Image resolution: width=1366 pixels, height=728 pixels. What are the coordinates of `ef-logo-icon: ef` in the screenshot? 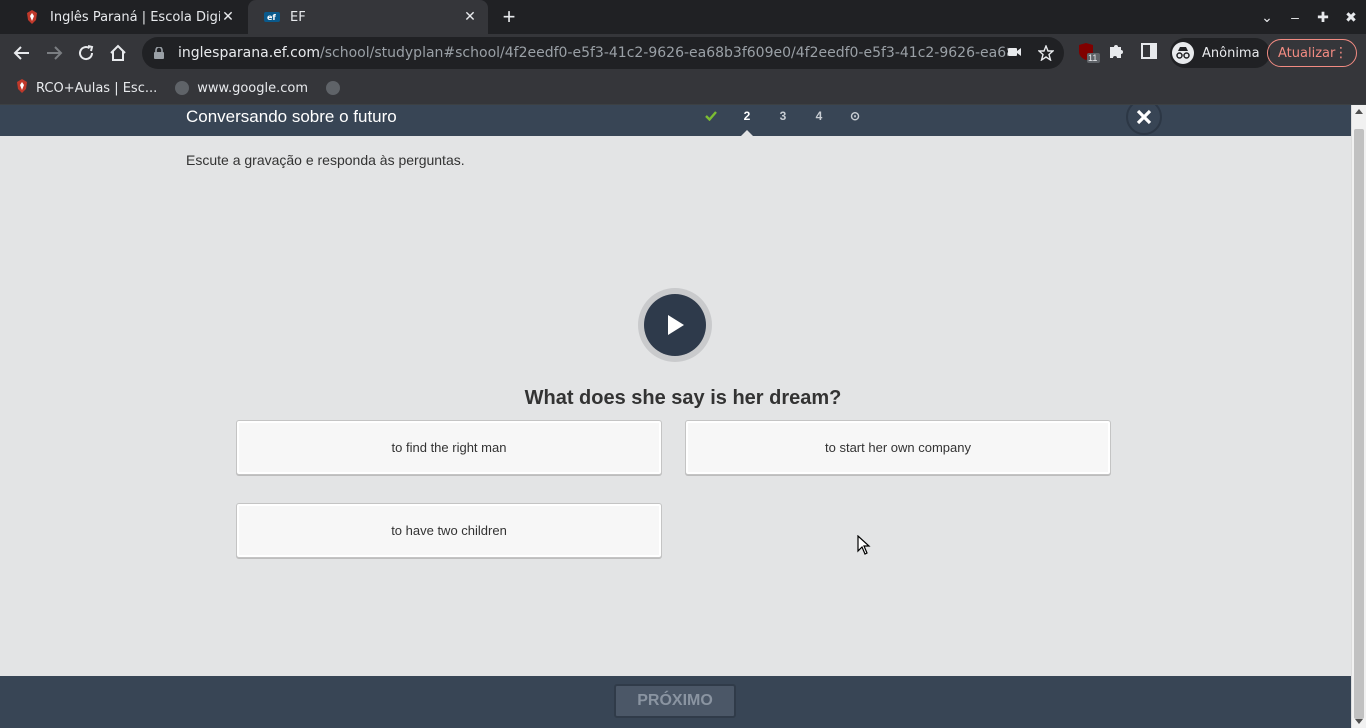 It's located at (272, 17).